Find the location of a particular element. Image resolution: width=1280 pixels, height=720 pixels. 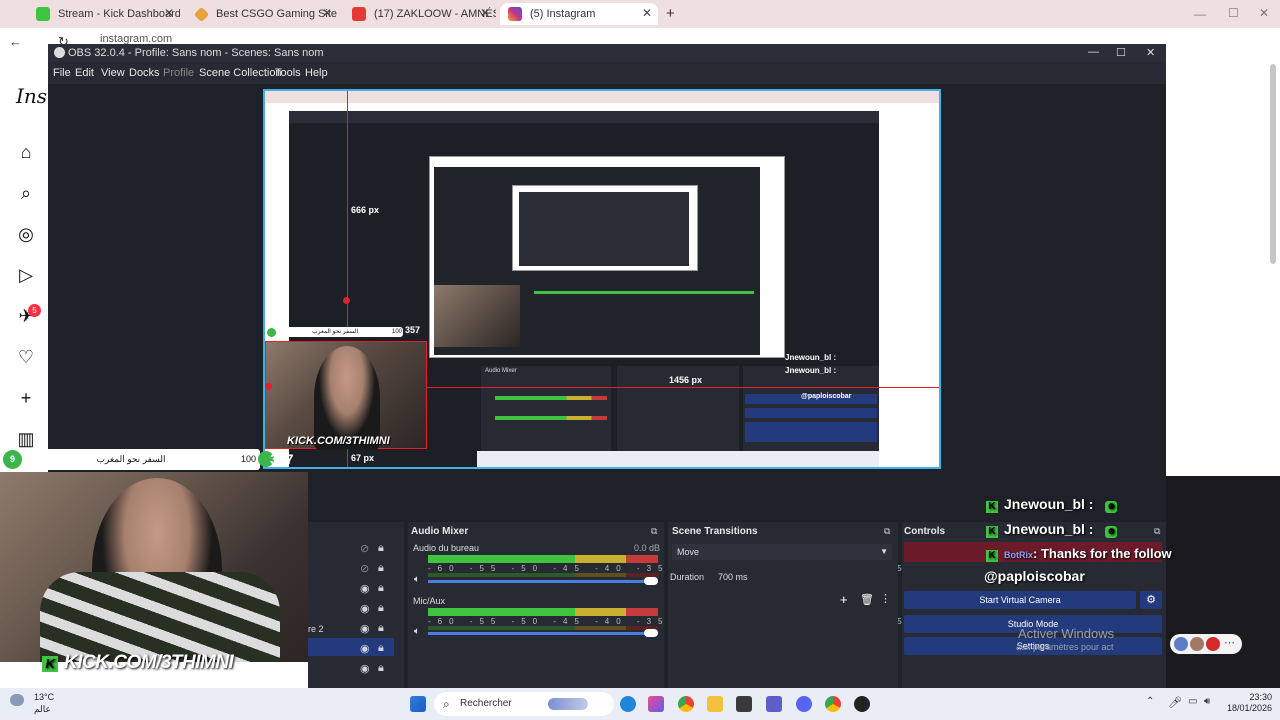

menu-profile: Profile is located at coordinates (178, 73).